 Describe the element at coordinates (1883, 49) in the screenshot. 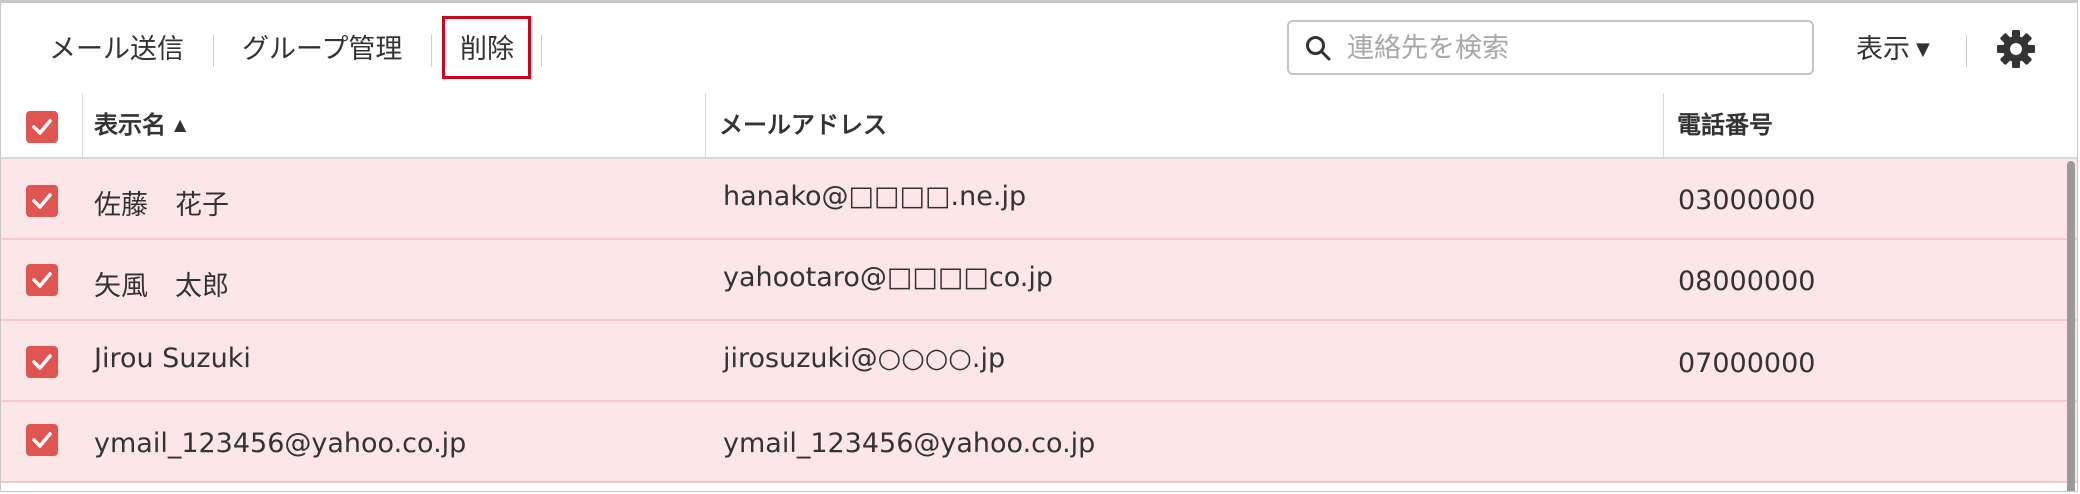

I see `view-label: 表示` at that location.